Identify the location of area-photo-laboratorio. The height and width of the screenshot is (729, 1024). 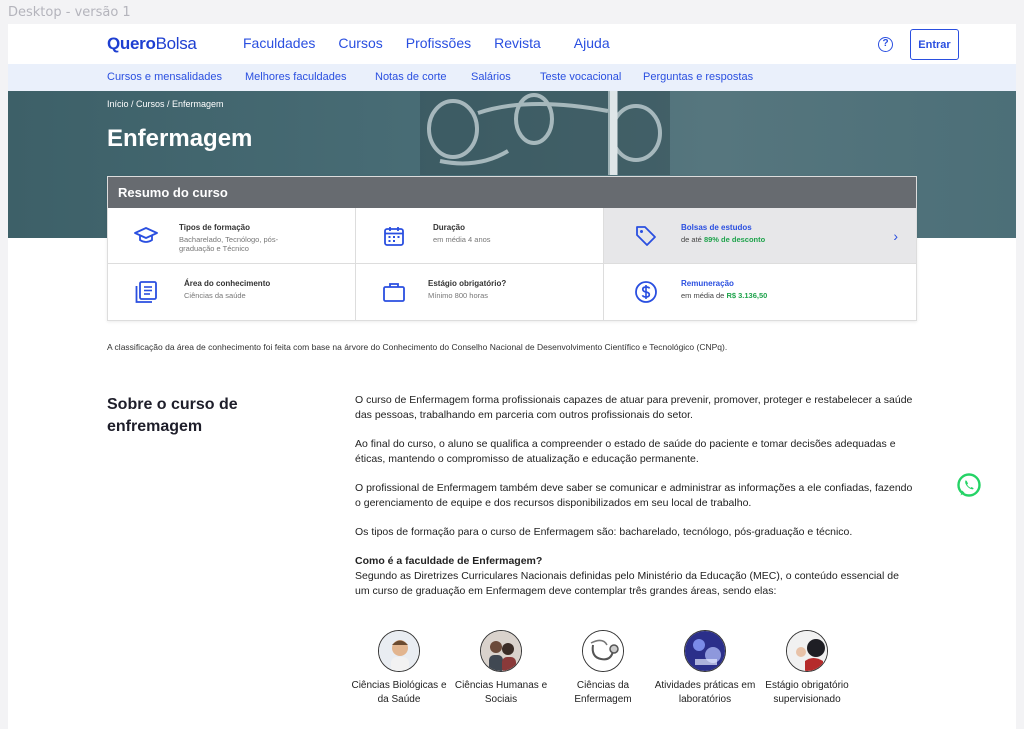
(705, 651).